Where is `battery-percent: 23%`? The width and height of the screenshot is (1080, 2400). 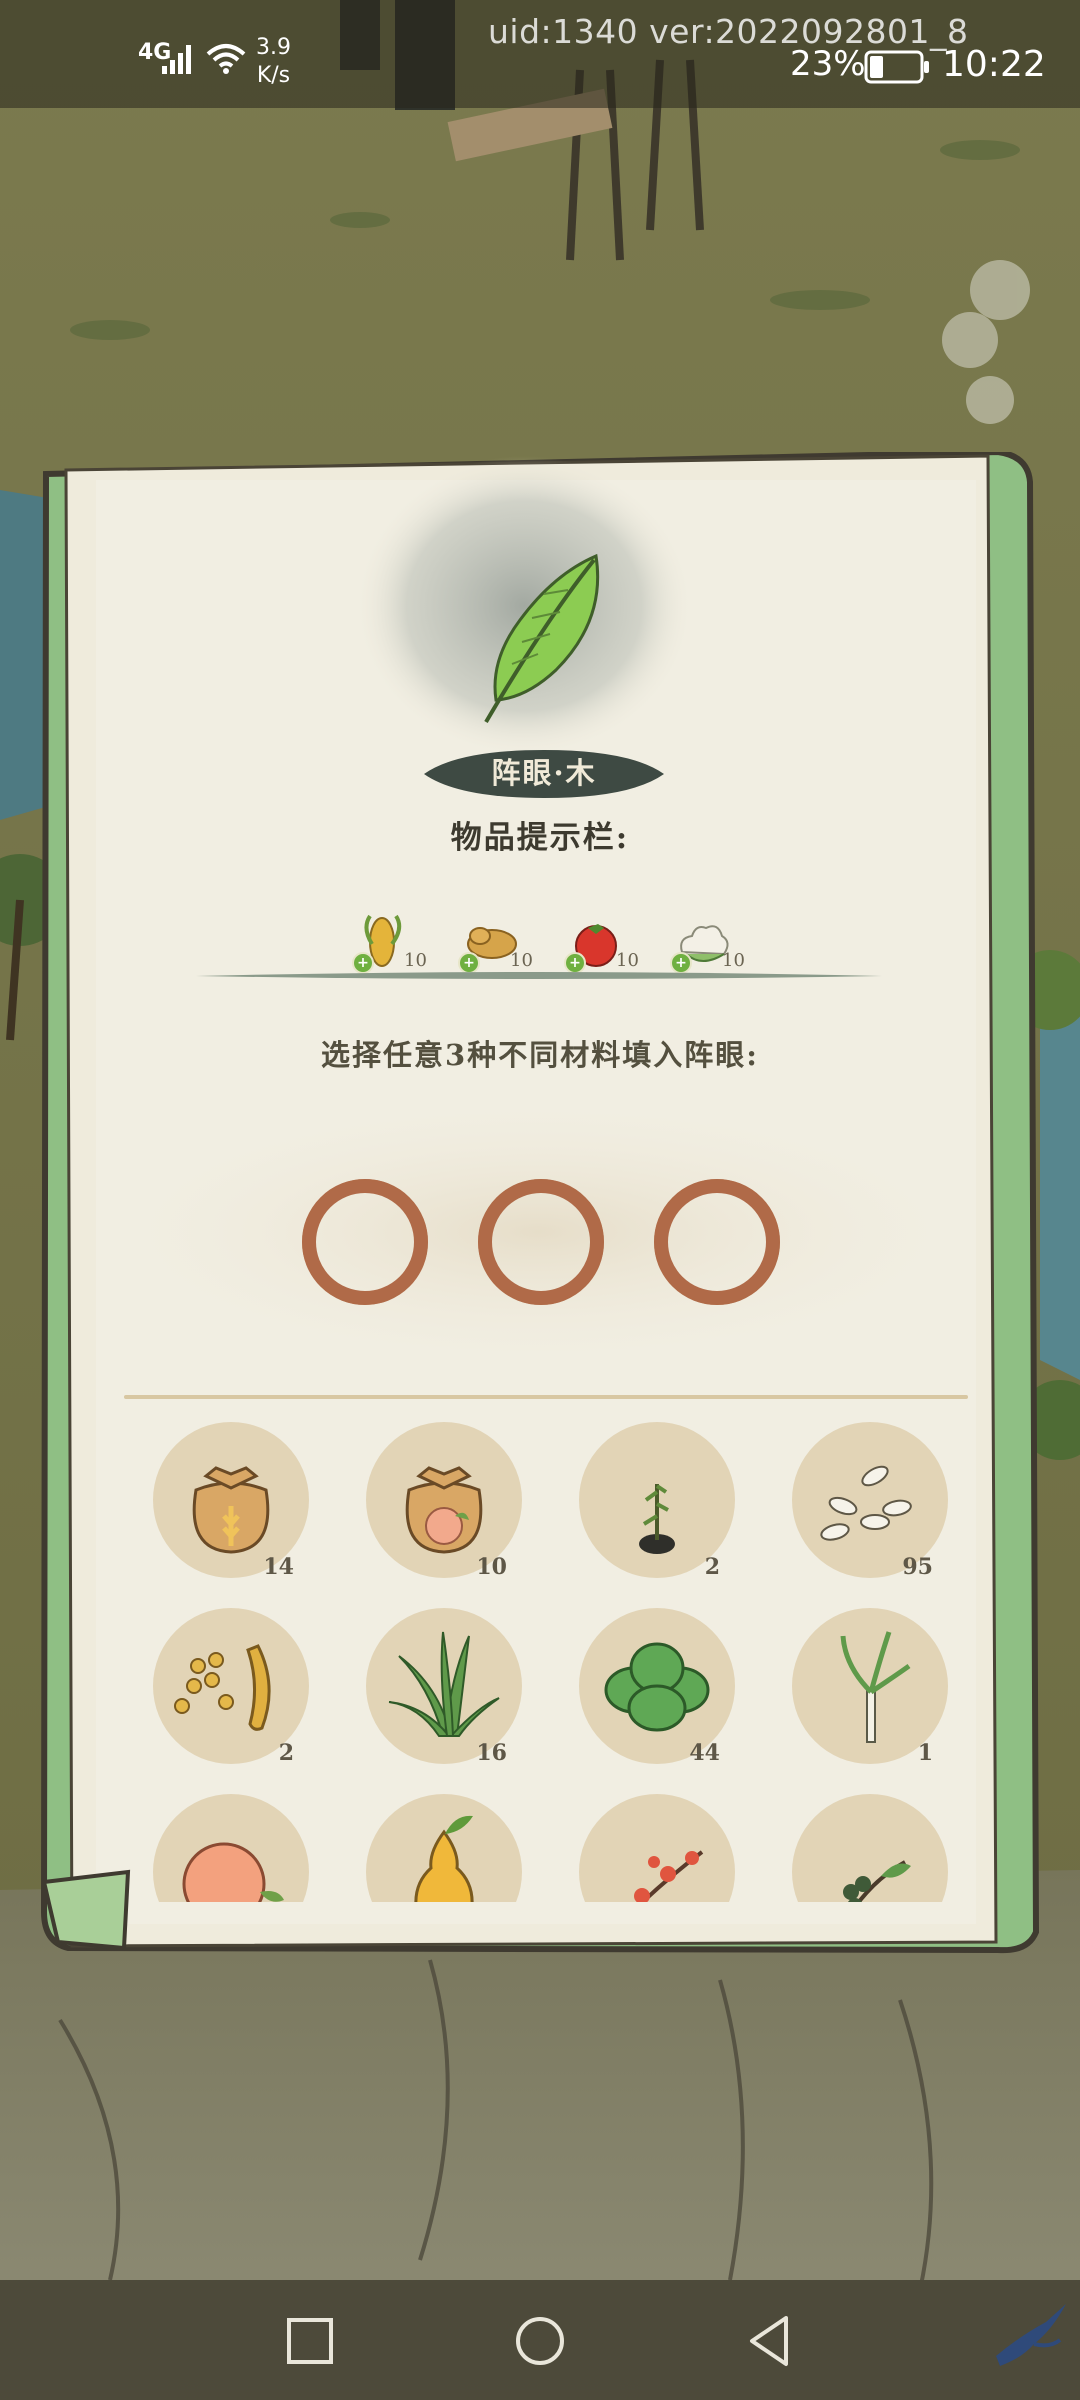
battery-percent: 23% is located at coordinates (828, 64).